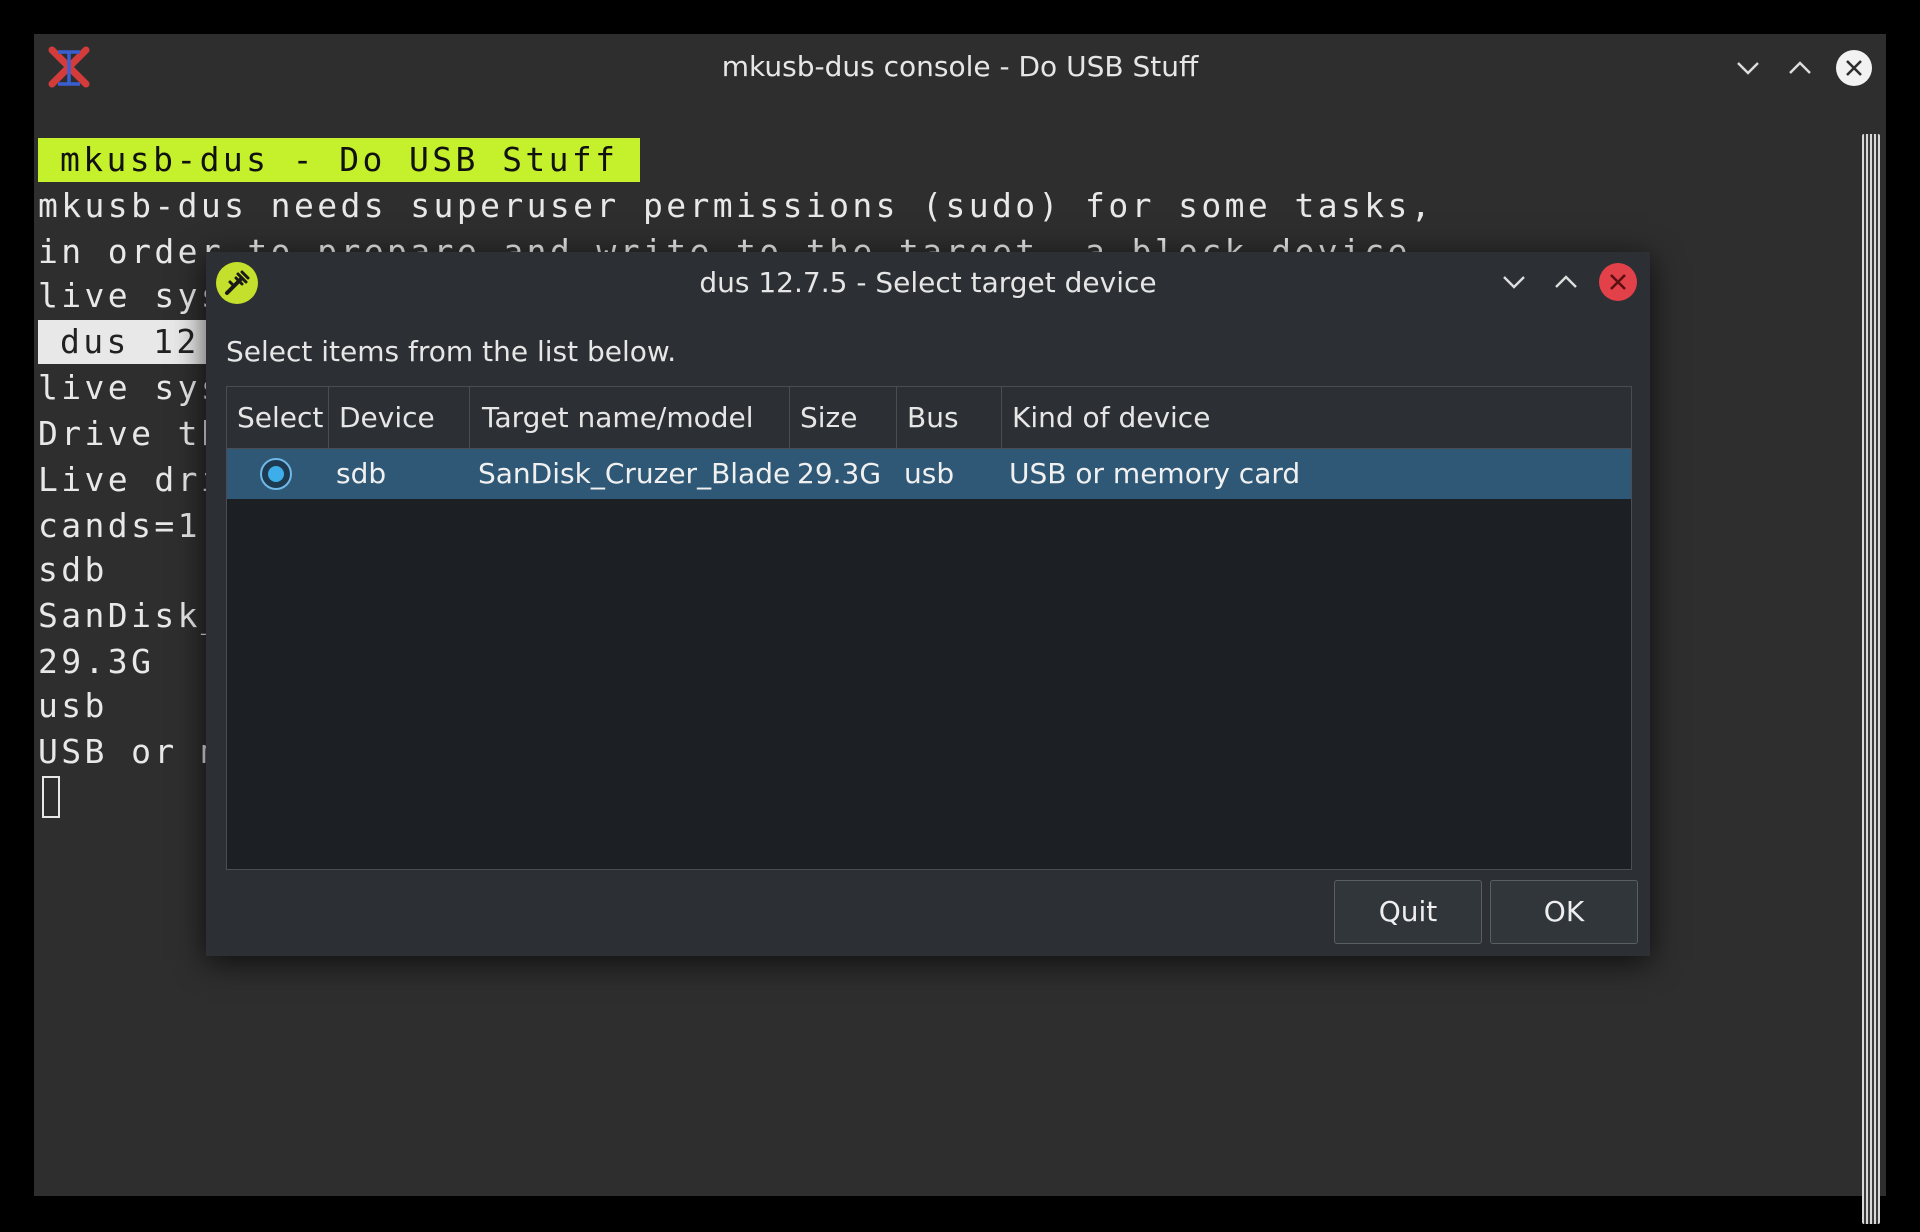 This screenshot has height=1232, width=1920. I want to click on column-header-kind: Kind of device, so click(1316, 418).